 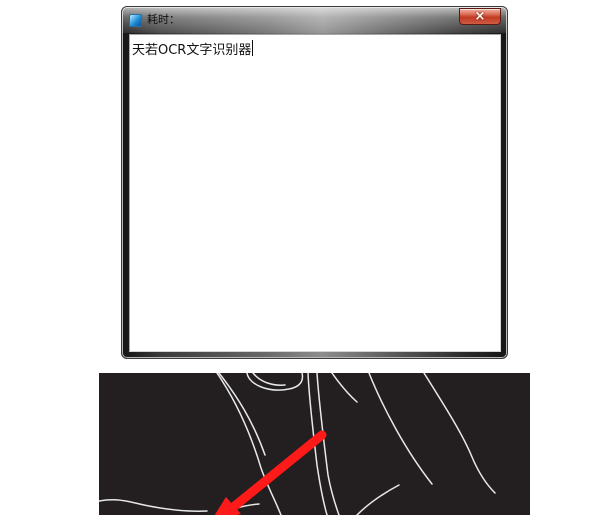 I want to click on close-button: ×, so click(x=480, y=16).